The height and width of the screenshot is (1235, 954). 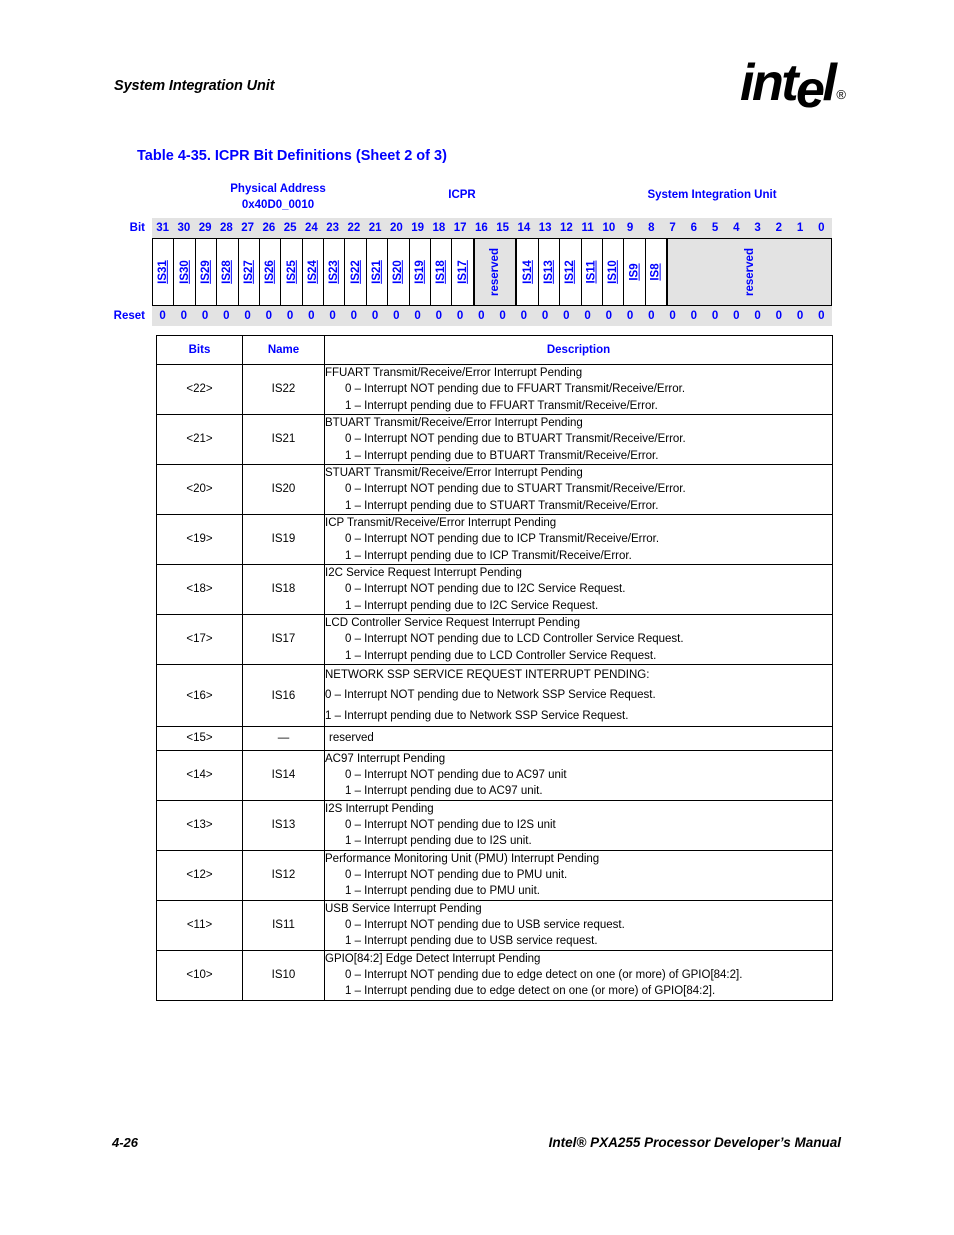 What do you see at coordinates (278, 189) in the screenshot?
I see `physical-address-label: Physical Address` at bounding box center [278, 189].